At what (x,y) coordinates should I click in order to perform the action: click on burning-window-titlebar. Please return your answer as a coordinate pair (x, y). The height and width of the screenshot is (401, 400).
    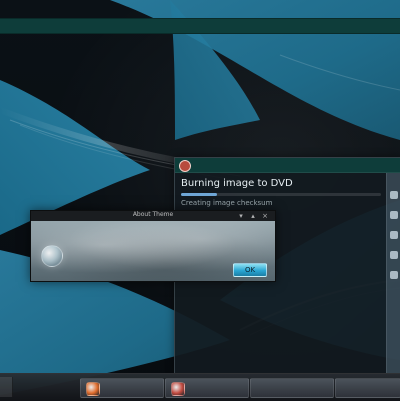
    Looking at the image, I should click on (287, 165).